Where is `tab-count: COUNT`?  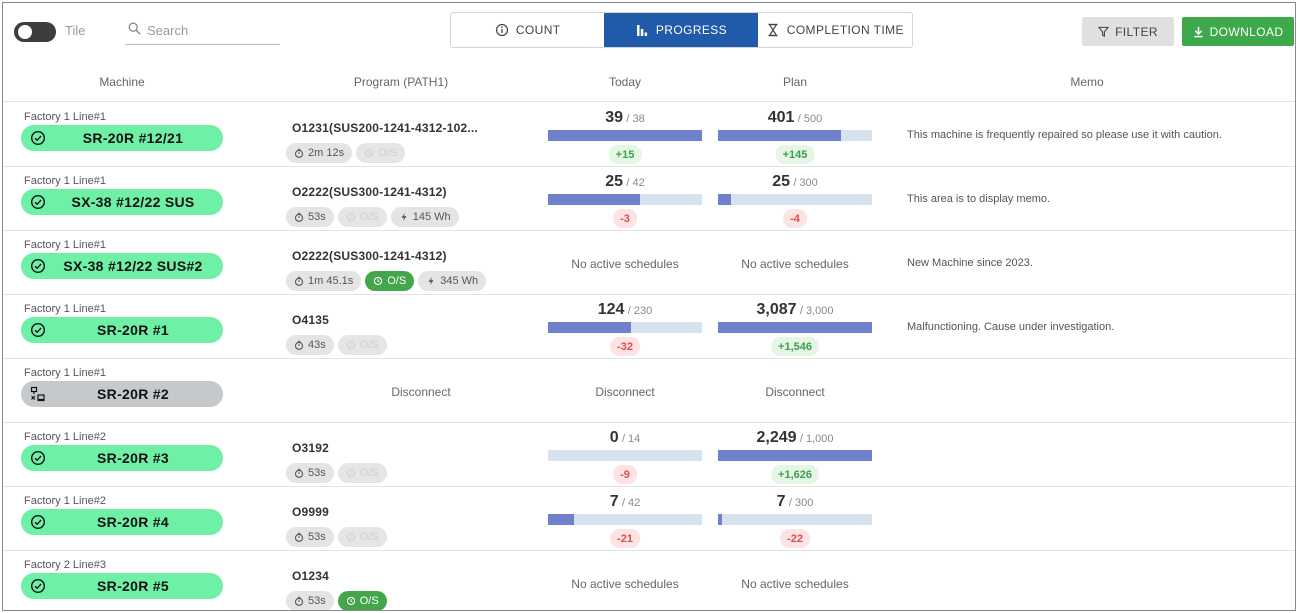
tab-count: COUNT is located at coordinates (527, 30).